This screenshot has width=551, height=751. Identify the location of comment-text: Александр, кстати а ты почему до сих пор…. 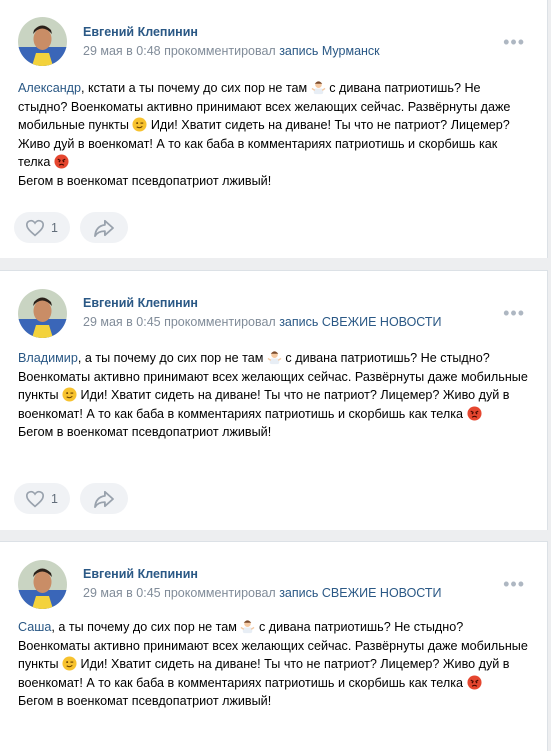
(264, 134).